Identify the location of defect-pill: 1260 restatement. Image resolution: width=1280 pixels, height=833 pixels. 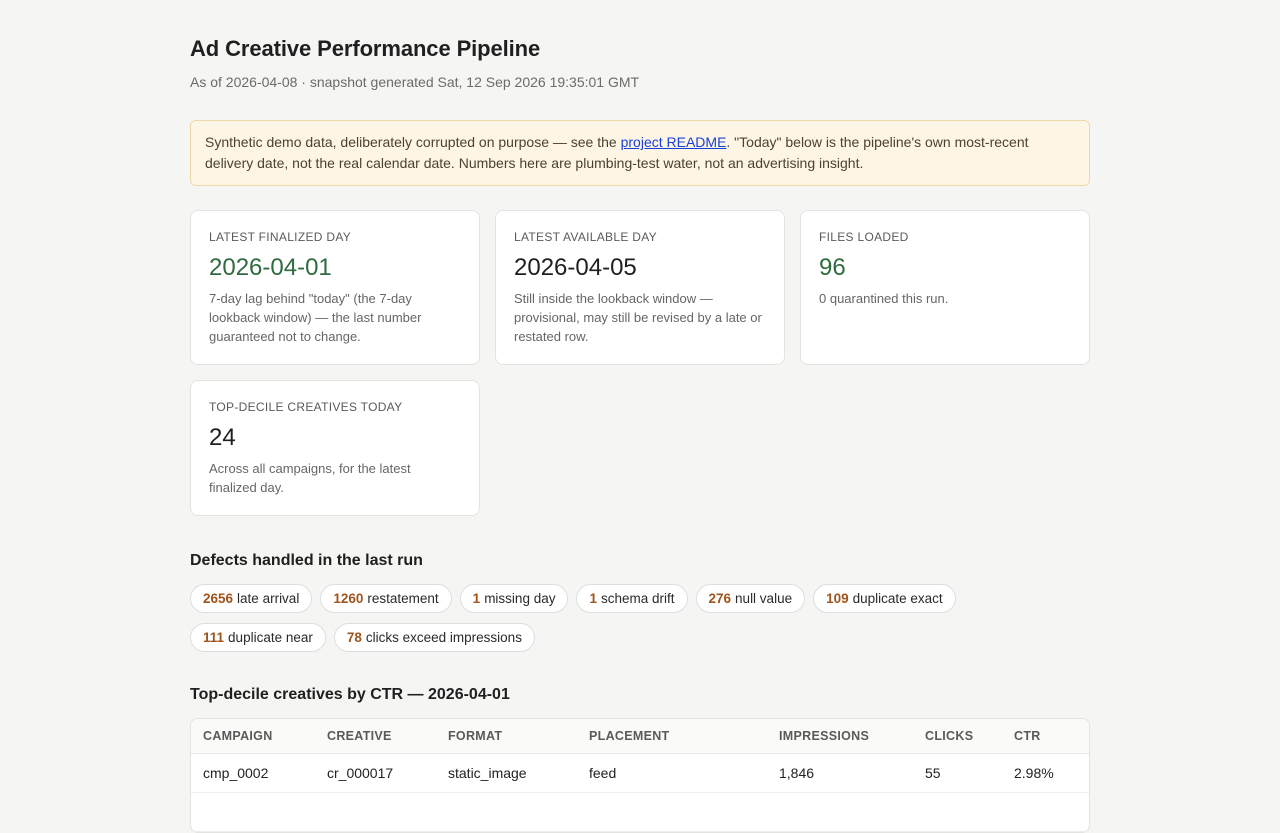
(386, 598).